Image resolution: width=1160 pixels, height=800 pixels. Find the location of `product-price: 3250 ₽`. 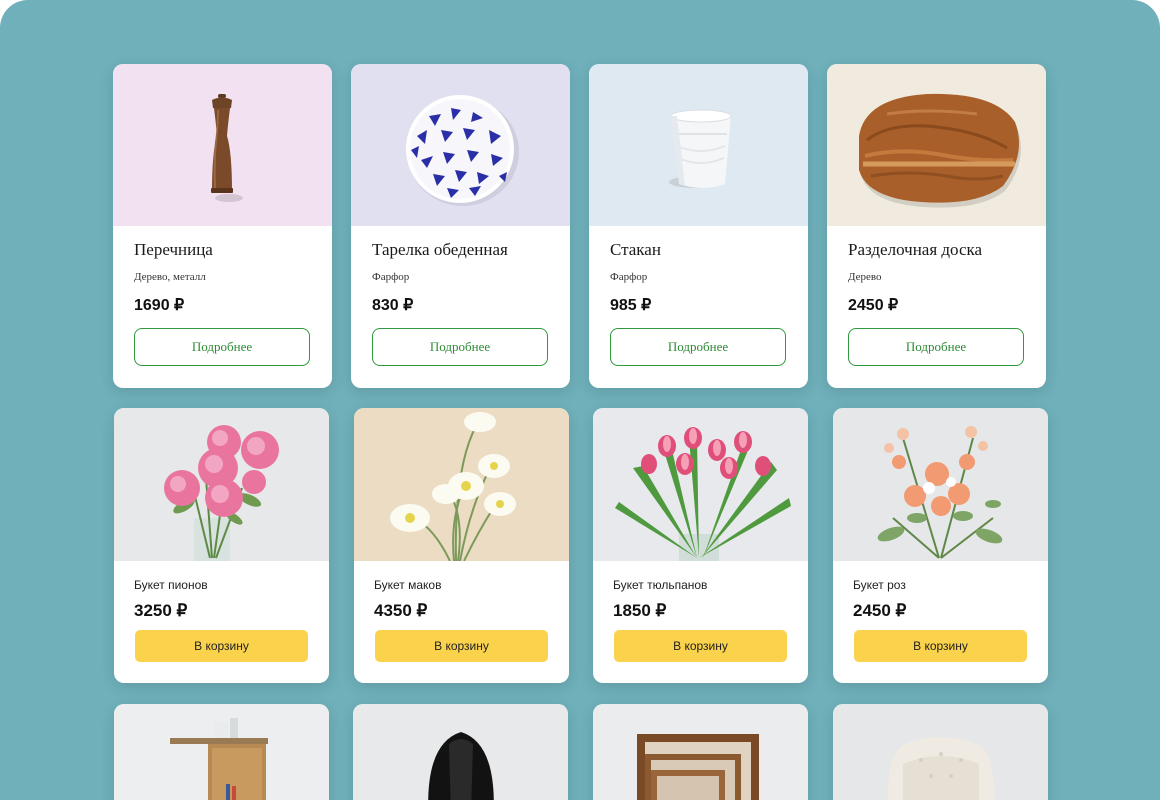

product-price: 3250 ₽ is located at coordinates (161, 610).